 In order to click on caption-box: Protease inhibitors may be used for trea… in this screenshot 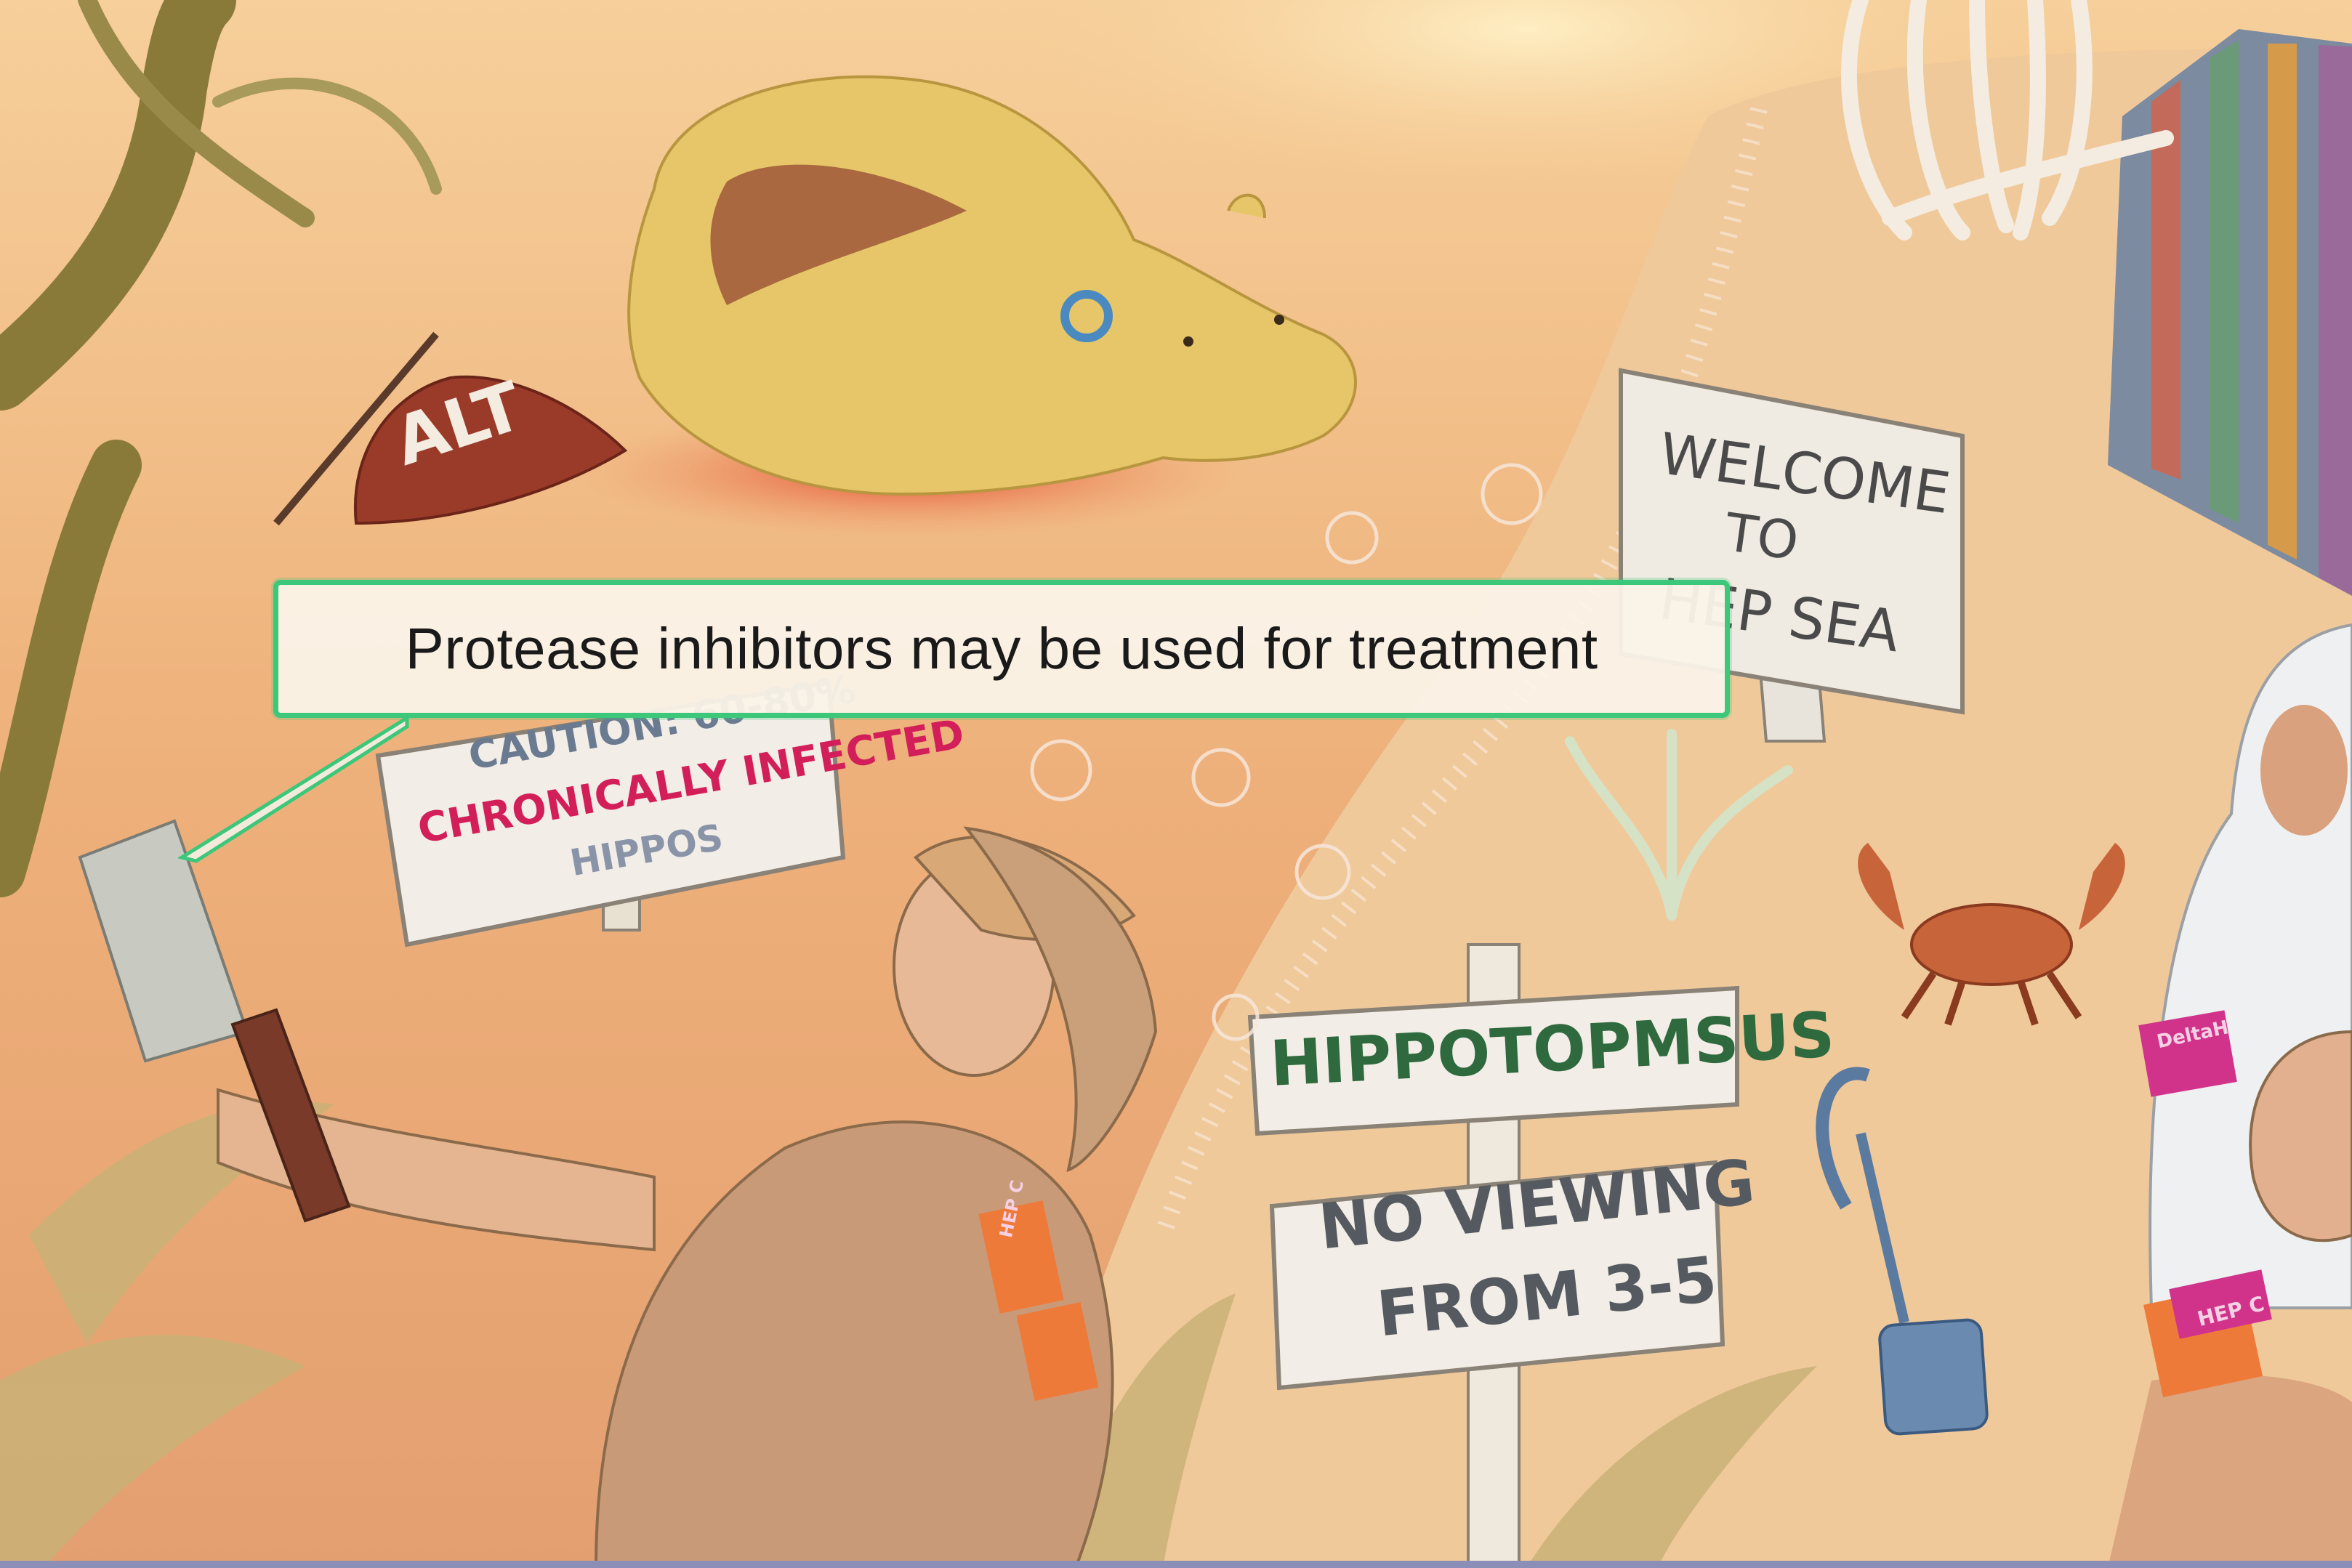, I will do `click(1002, 649)`.